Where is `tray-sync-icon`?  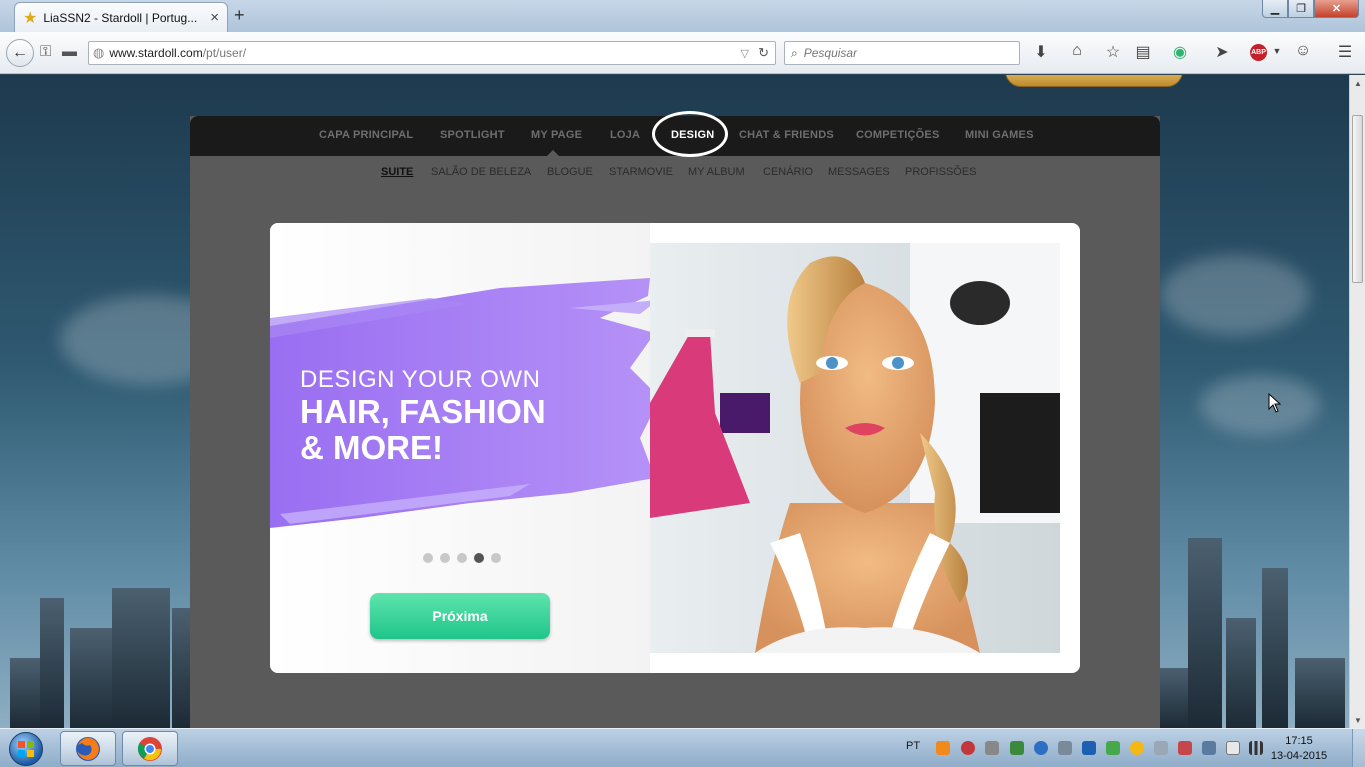
tray-sync-icon is located at coordinates (1113, 748).